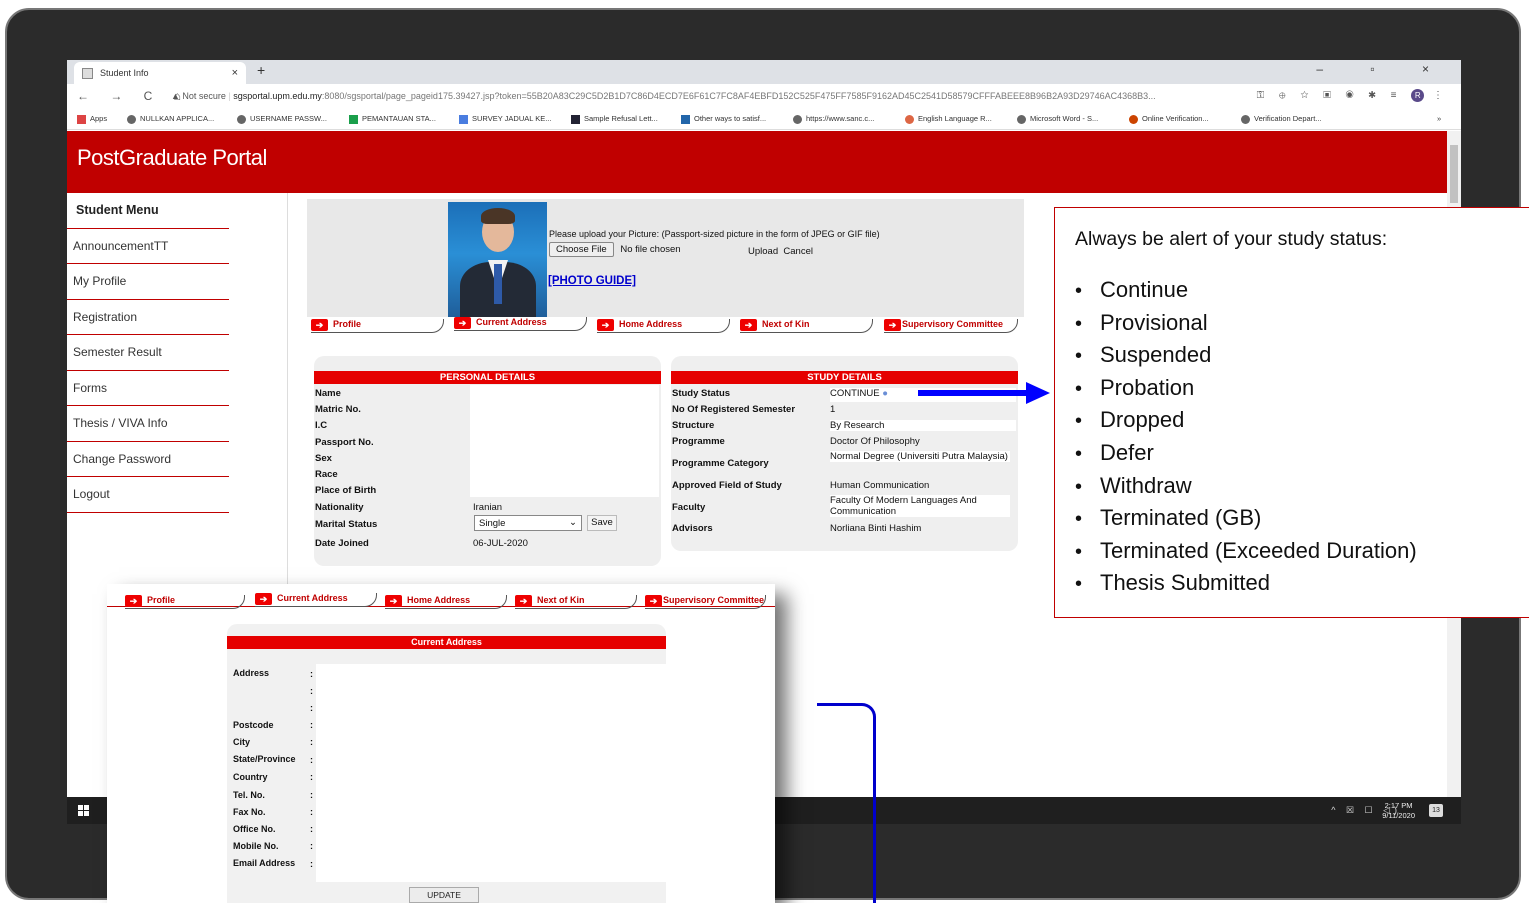 Image resolution: width=1529 pixels, height=903 pixels. What do you see at coordinates (1436, 810) in the screenshot?
I see `notification-icon: 13` at bounding box center [1436, 810].